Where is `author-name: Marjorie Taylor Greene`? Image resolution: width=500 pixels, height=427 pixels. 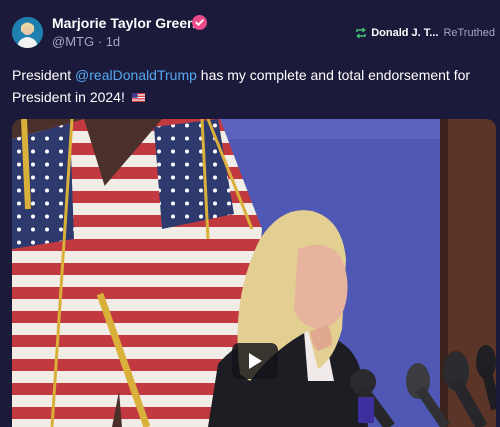
author-name: Marjorie Taylor Greene is located at coordinates (127, 23).